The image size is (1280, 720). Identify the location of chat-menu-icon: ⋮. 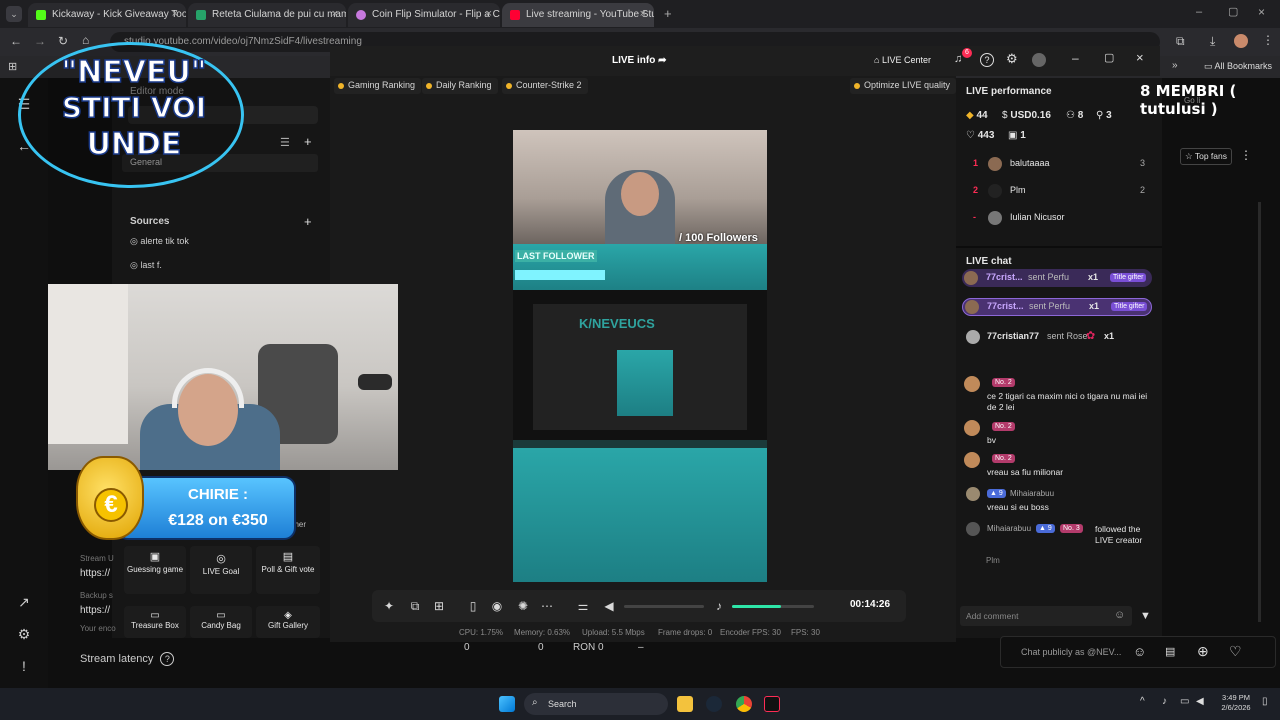
(1246, 155).